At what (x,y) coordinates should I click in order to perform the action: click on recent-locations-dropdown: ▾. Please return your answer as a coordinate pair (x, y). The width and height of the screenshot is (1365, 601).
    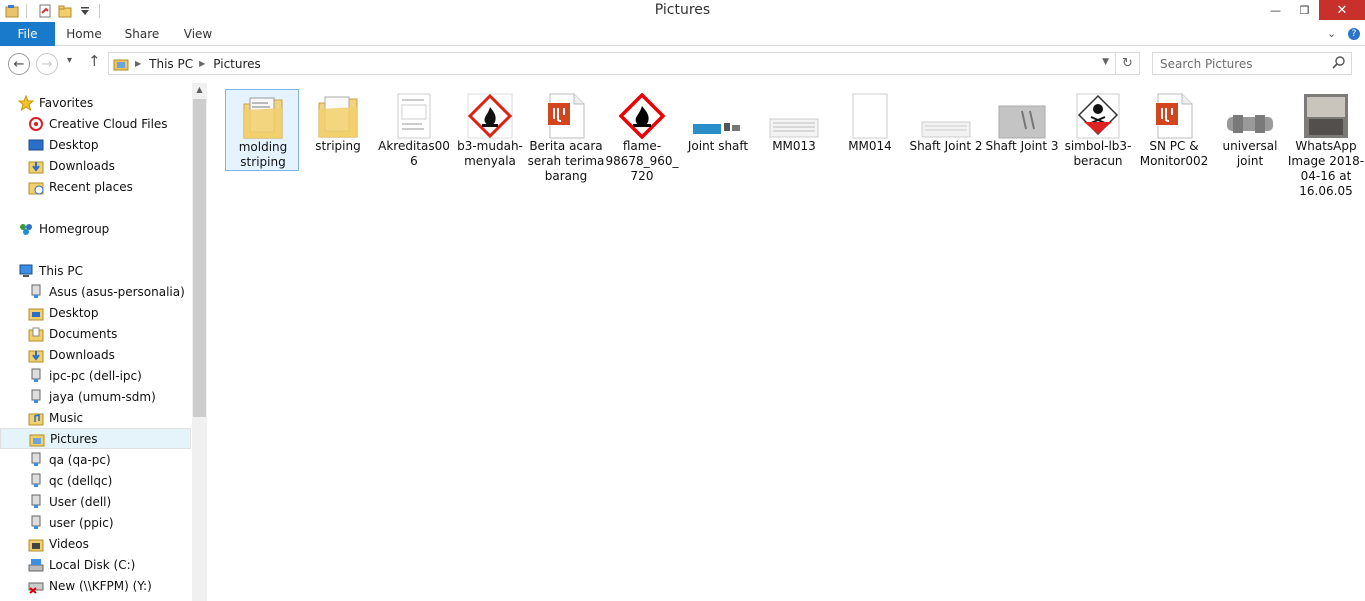
    Looking at the image, I should click on (69, 60).